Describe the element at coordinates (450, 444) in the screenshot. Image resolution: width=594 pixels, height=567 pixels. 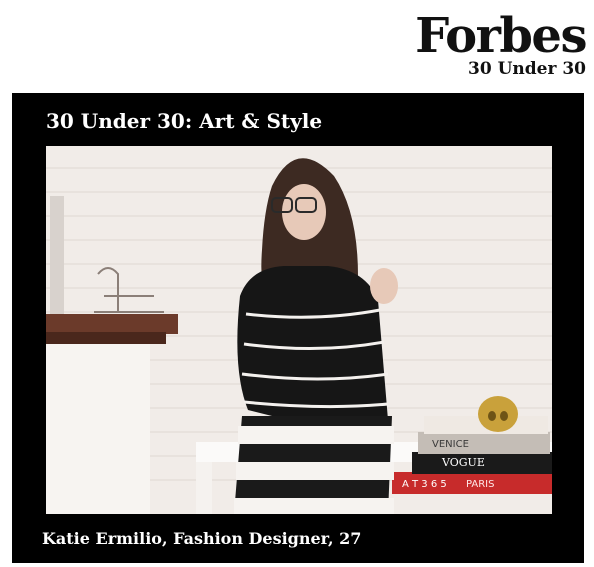
I see `book-spine-venice: VENICE` at that location.